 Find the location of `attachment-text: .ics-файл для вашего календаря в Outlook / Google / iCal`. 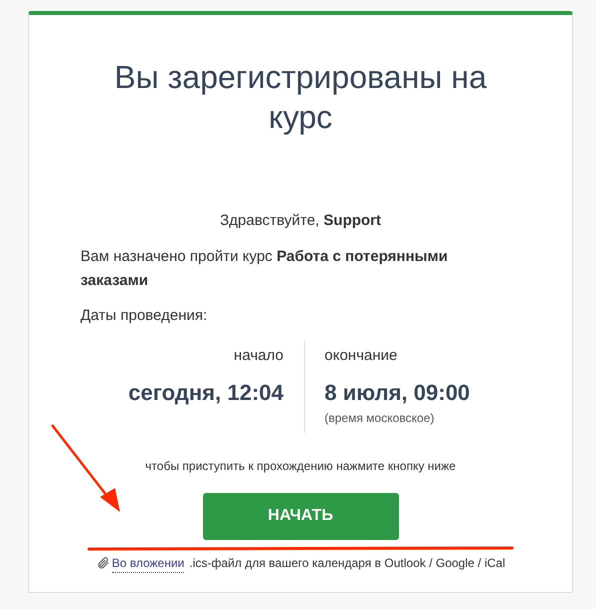

attachment-text: .ics-файл для вашего календаря в Outlook / Google / iCal is located at coordinates (347, 563).